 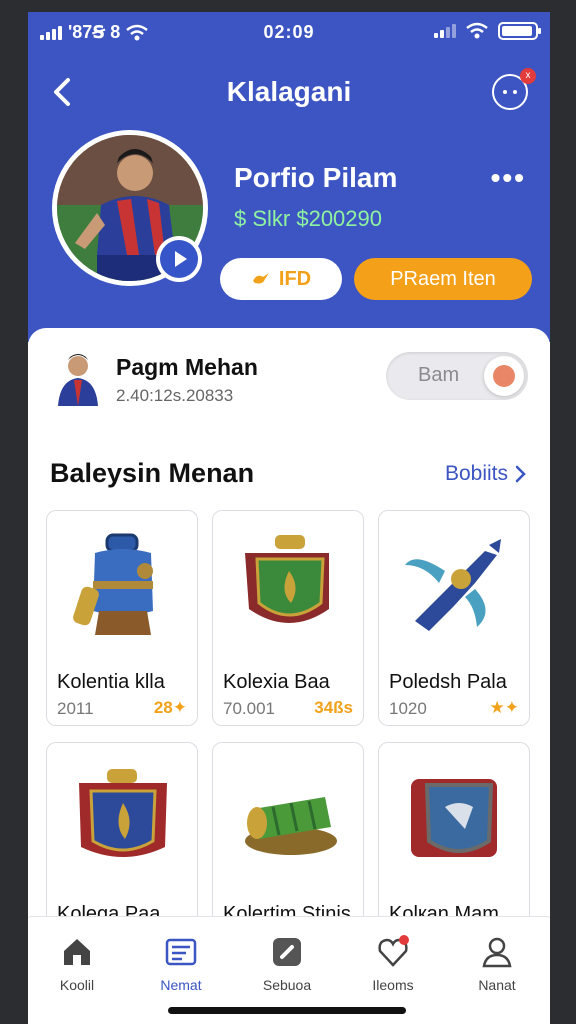 I want to click on player-name: Porfio Pilam, so click(x=316, y=177).